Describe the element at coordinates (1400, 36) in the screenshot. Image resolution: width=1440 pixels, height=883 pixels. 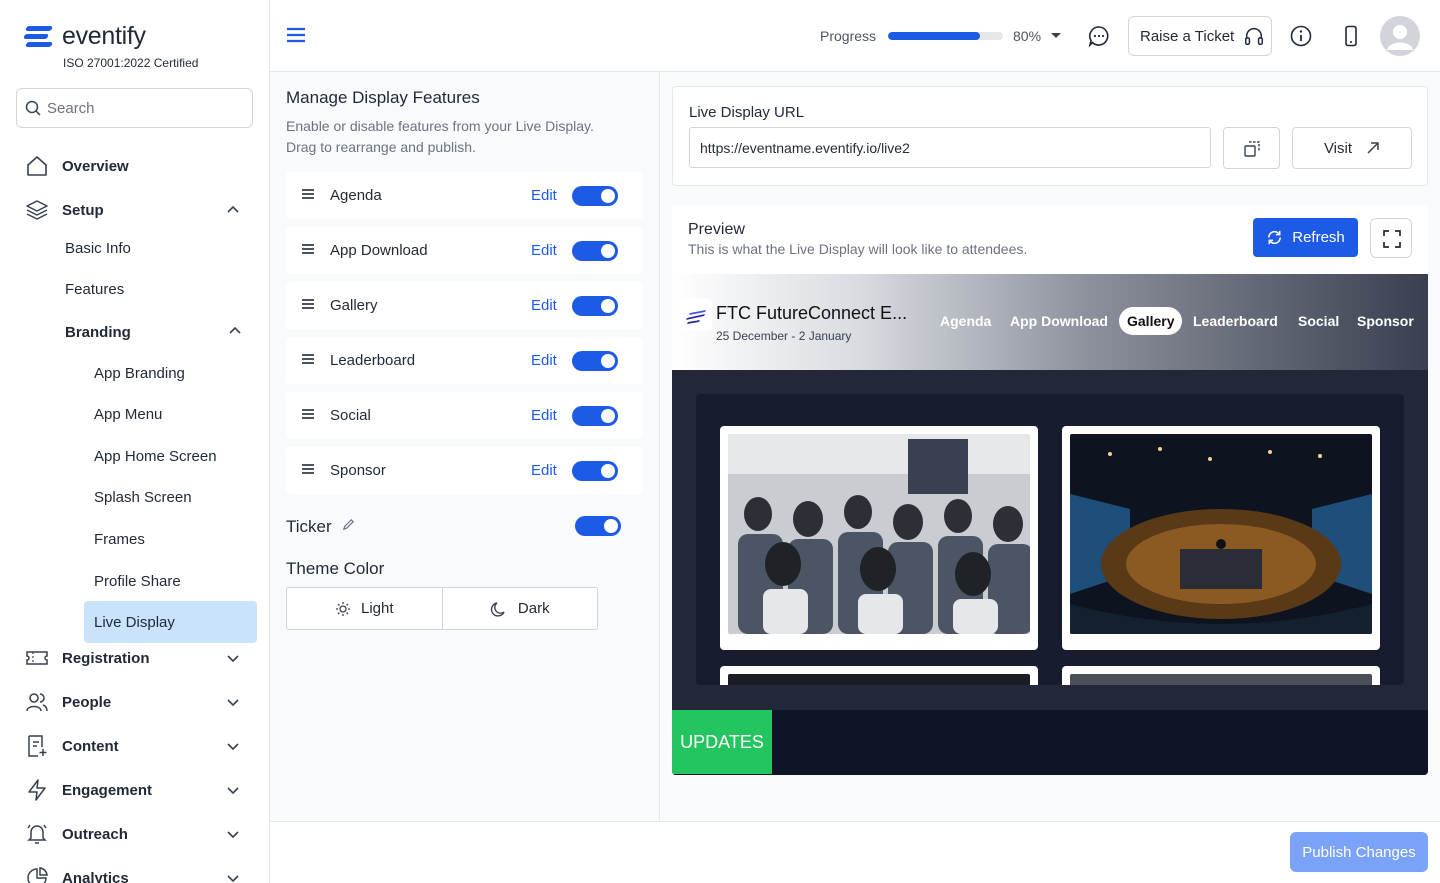
I see `avatar` at that location.